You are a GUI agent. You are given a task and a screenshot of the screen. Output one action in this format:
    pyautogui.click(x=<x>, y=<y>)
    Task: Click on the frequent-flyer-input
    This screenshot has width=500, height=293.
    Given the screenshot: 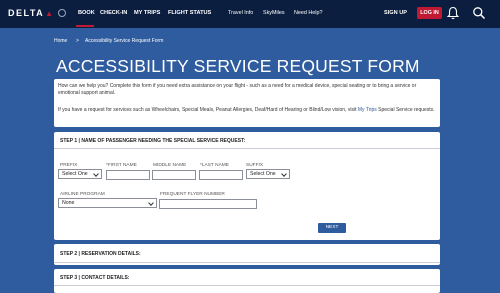 What is the action you would take?
    pyautogui.click(x=208, y=204)
    